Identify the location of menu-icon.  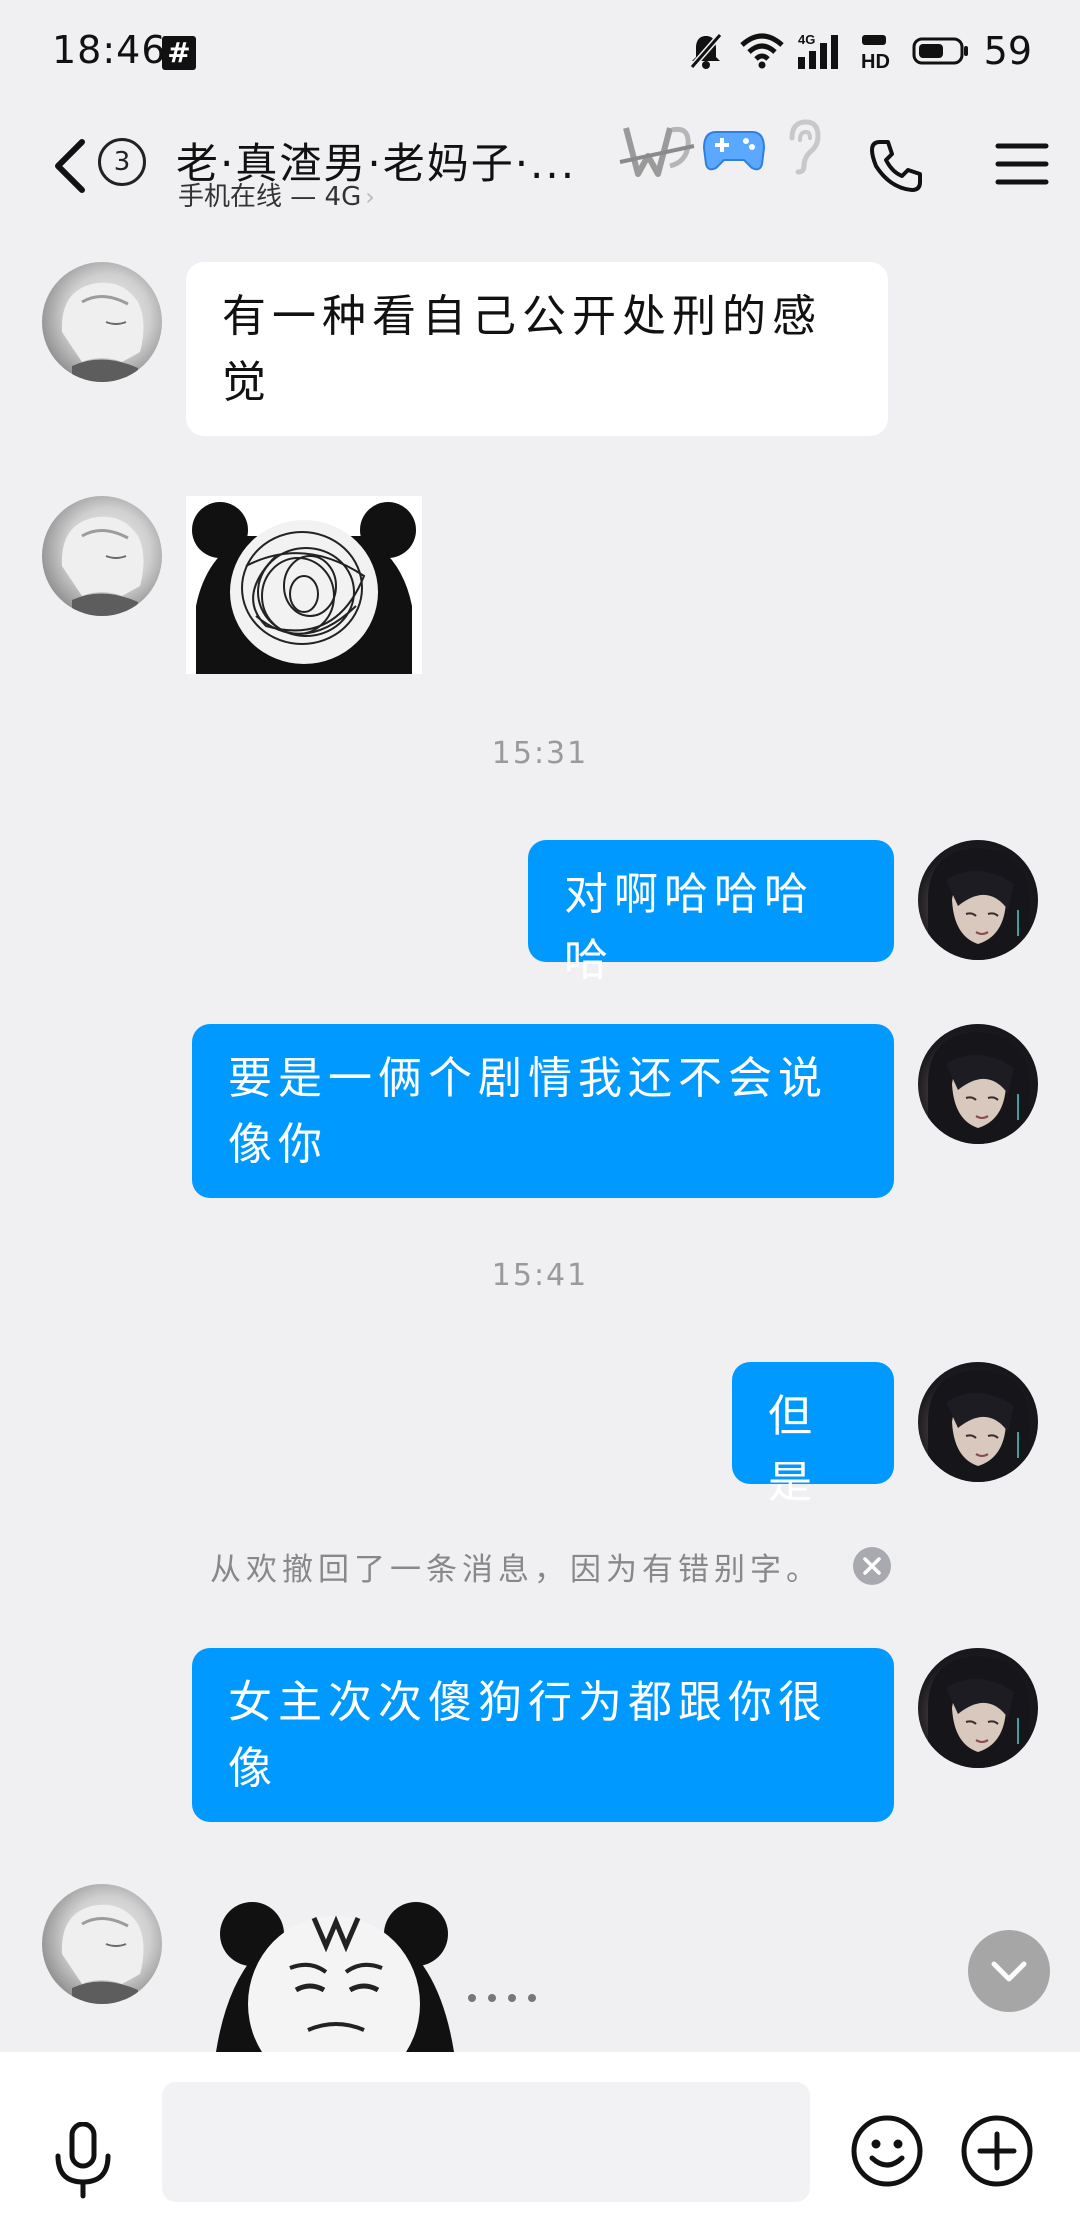
(1022, 164).